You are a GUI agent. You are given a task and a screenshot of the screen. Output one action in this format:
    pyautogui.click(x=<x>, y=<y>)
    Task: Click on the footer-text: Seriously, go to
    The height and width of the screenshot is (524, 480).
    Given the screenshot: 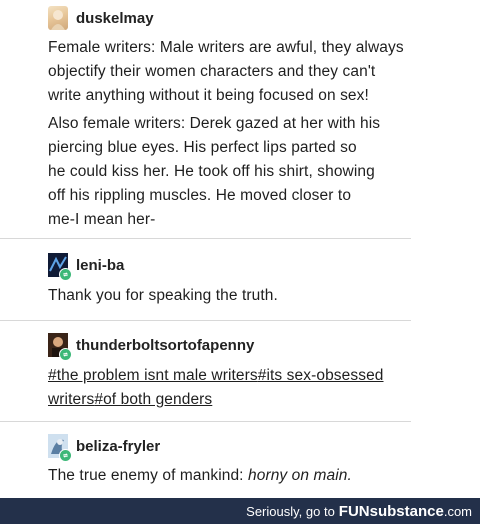 What is the action you would take?
    pyautogui.click(x=290, y=511)
    